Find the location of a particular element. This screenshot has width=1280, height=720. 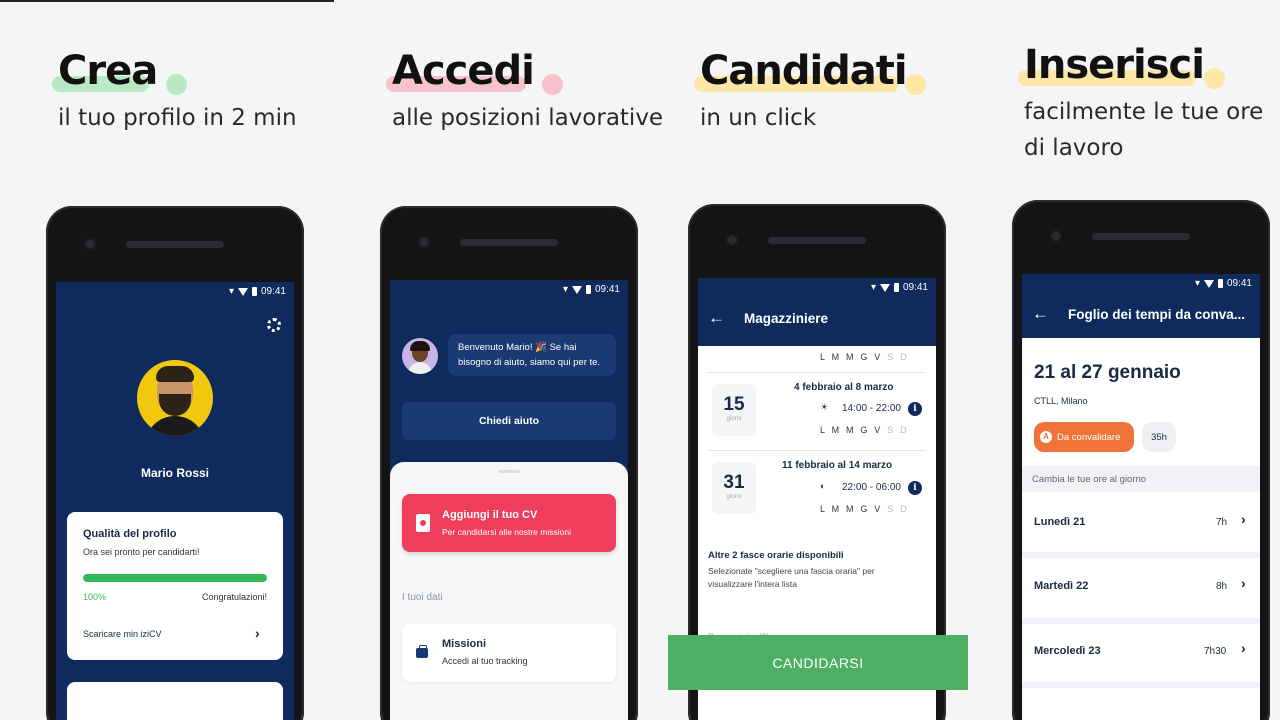

missions-card: Missioni Accedi al tuo tracking is located at coordinates (509, 653).